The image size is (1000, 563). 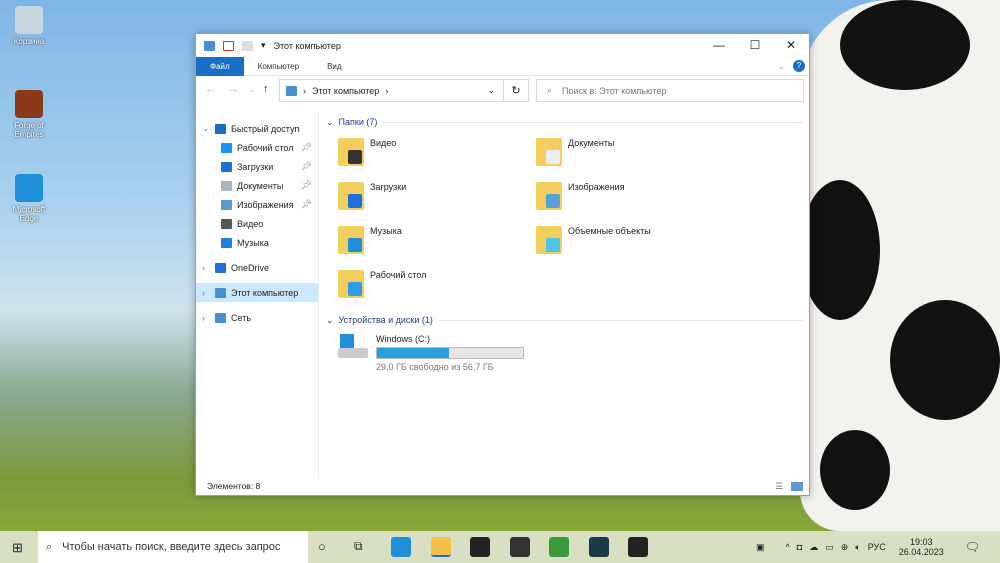 I want to click on search-input: ⌕ Поиск в: Этот компьютер, so click(x=670, y=90).